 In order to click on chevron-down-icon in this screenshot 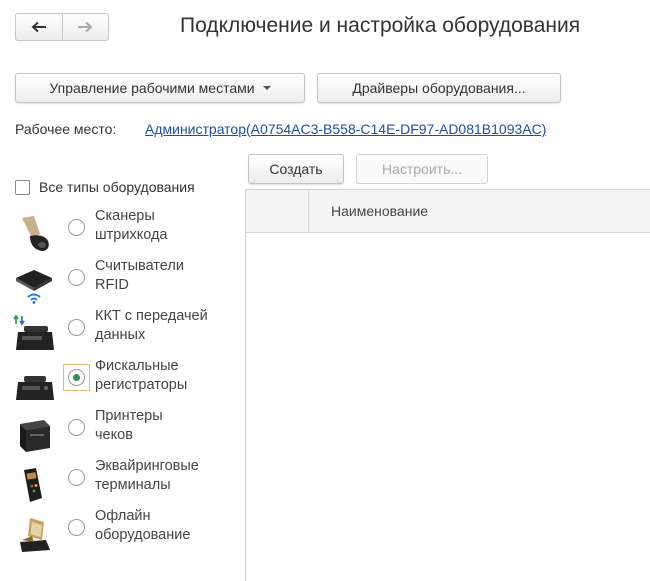, I will do `click(266, 88)`.